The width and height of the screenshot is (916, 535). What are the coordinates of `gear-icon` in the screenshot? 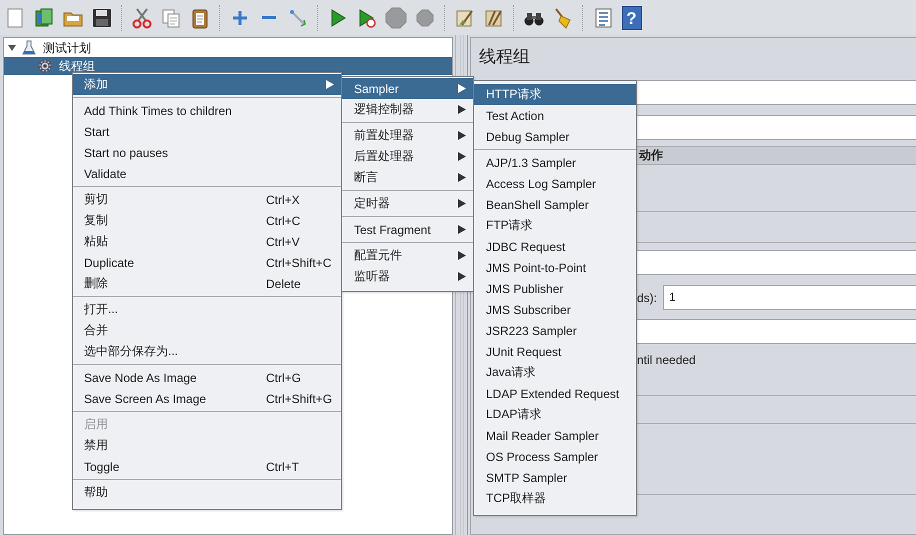 It's located at (45, 66).